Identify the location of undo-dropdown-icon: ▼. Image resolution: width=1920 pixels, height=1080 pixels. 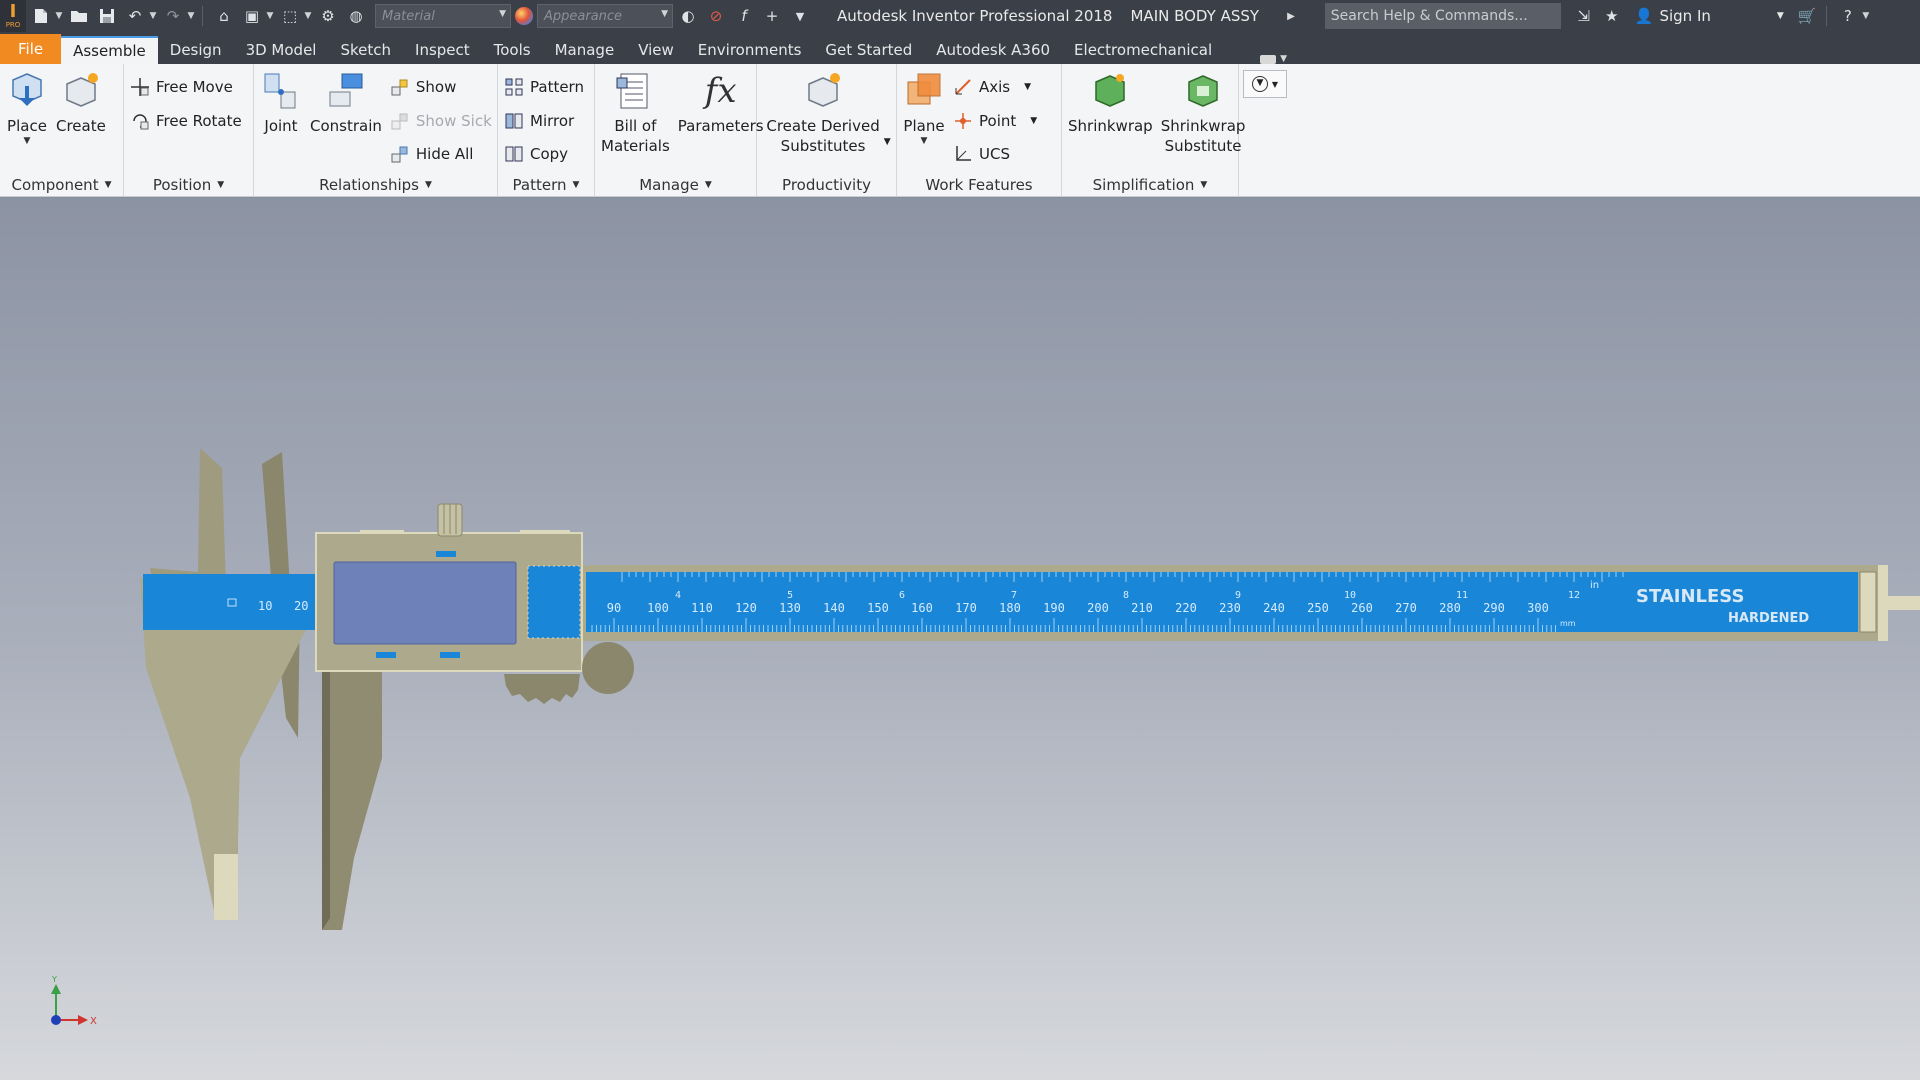
(153, 16).